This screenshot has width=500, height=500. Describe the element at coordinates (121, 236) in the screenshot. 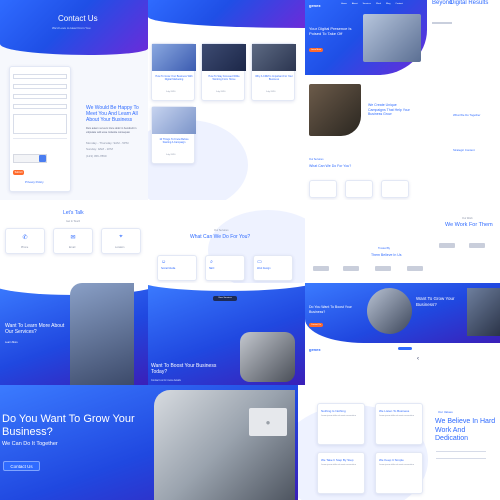

I see `location-icon: ⌖` at that location.